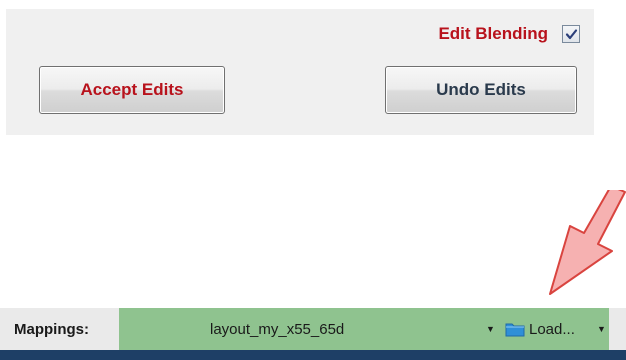 Image resolution: width=626 pixels, height=360 pixels. What do you see at coordinates (132, 90) in the screenshot?
I see `accept-edits-button: Accept Edits` at bounding box center [132, 90].